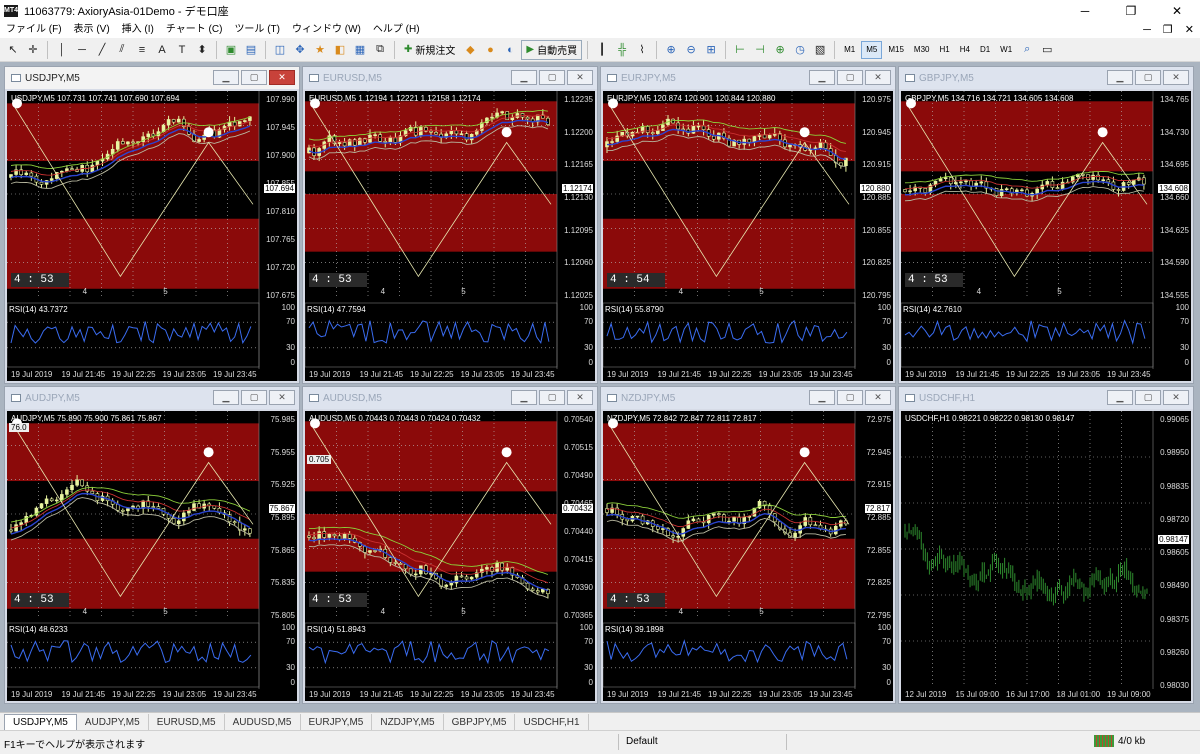 This screenshot has height=754, width=1200. Describe the element at coordinates (671, 50) in the screenshot. I see `zoom-in-icon: ⊕` at that location.